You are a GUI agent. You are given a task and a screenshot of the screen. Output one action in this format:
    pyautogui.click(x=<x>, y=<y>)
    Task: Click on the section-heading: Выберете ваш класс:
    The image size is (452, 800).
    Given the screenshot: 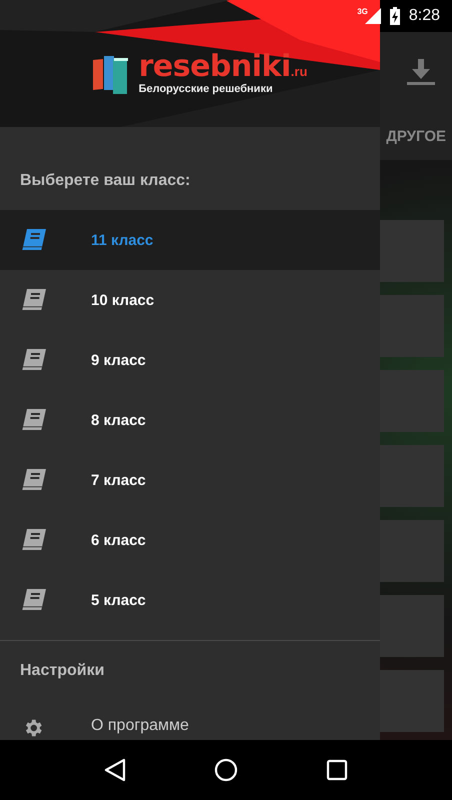 What is the action you would take?
    pyautogui.click(x=105, y=181)
    